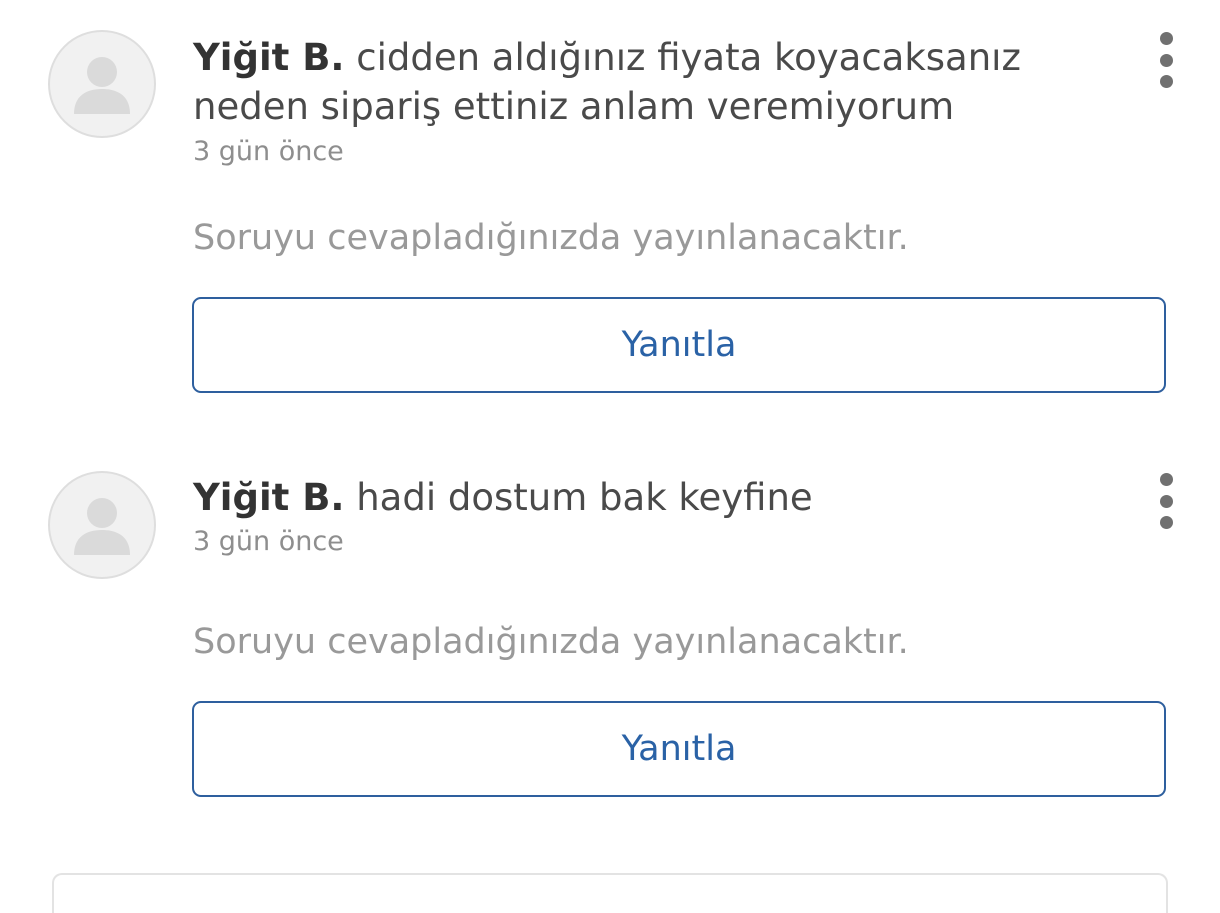 The image size is (1220, 913). I want to click on question-text: Yiğit B. hadi dostum bak keyfine, so click(643, 497).